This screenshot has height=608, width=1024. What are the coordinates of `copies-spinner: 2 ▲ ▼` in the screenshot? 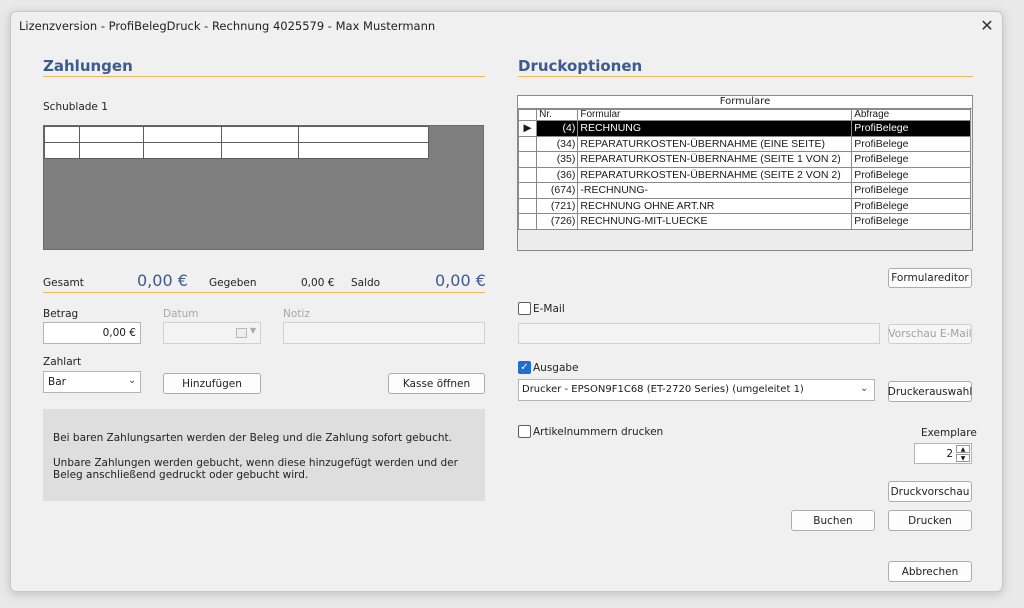 It's located at (943, 453).